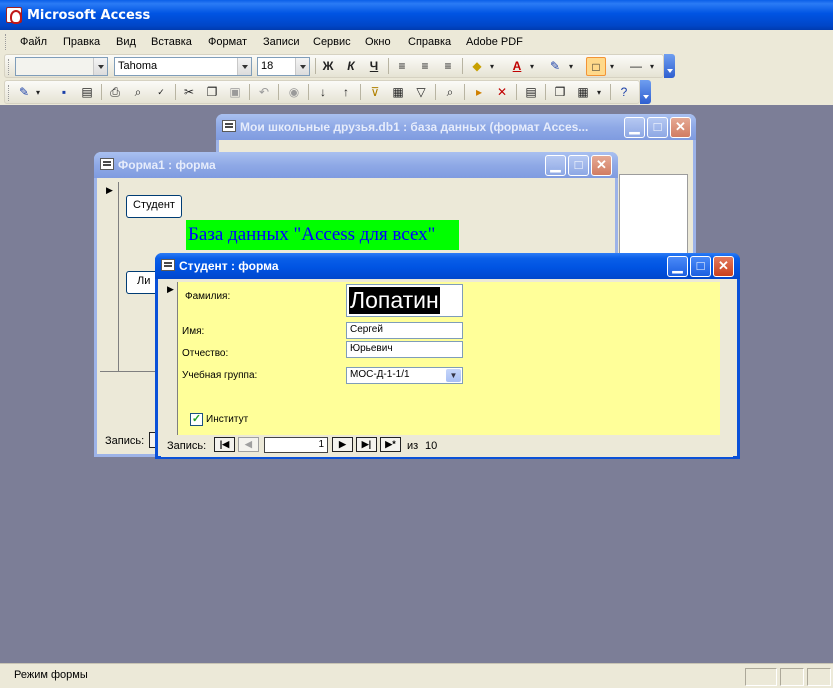 The height and width of the screenshot is (688, 833). I want to click on special-effect-icon: □, so click(596, 66).